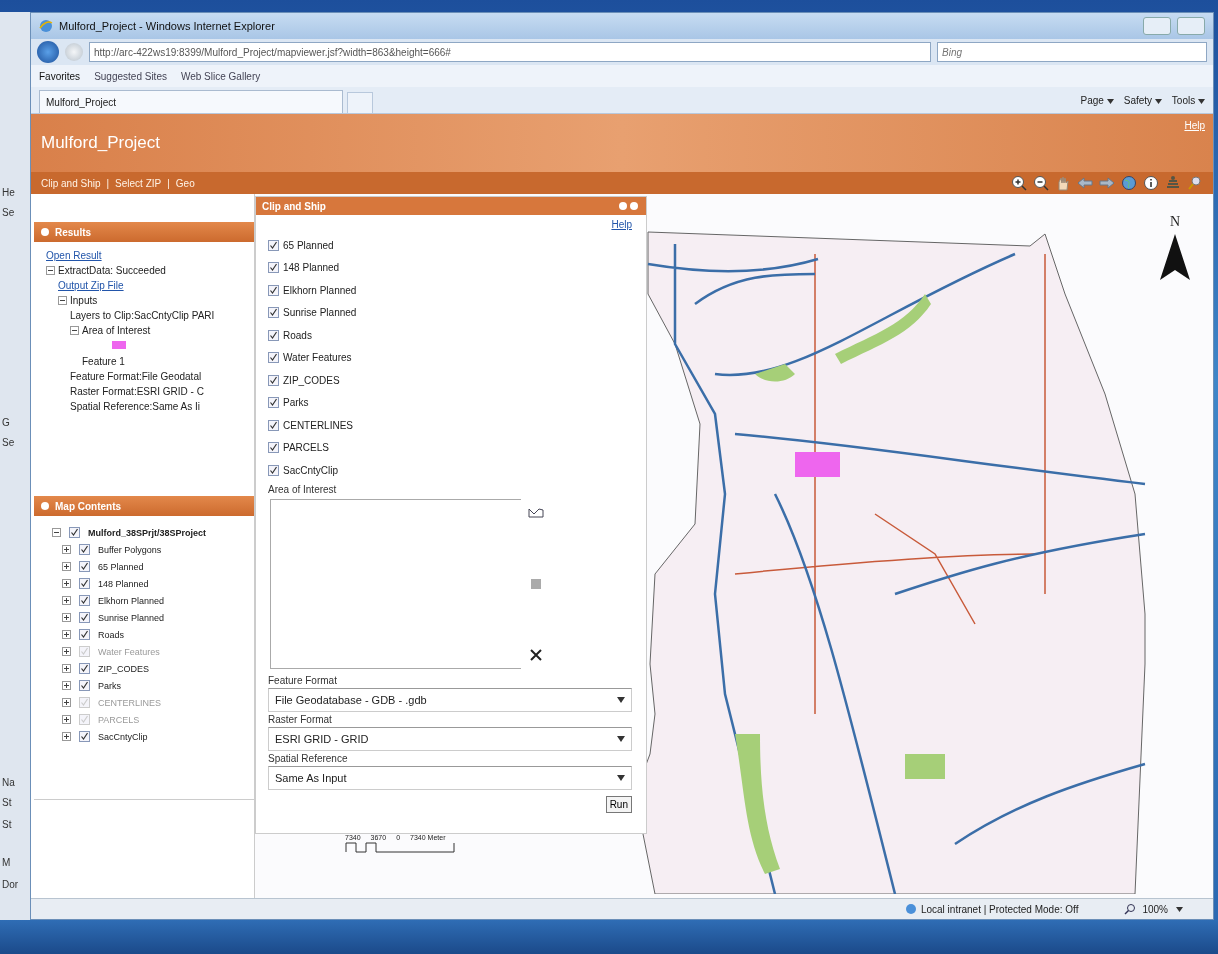  I want to click on favorites-item: Favorites, so click(60, 76).